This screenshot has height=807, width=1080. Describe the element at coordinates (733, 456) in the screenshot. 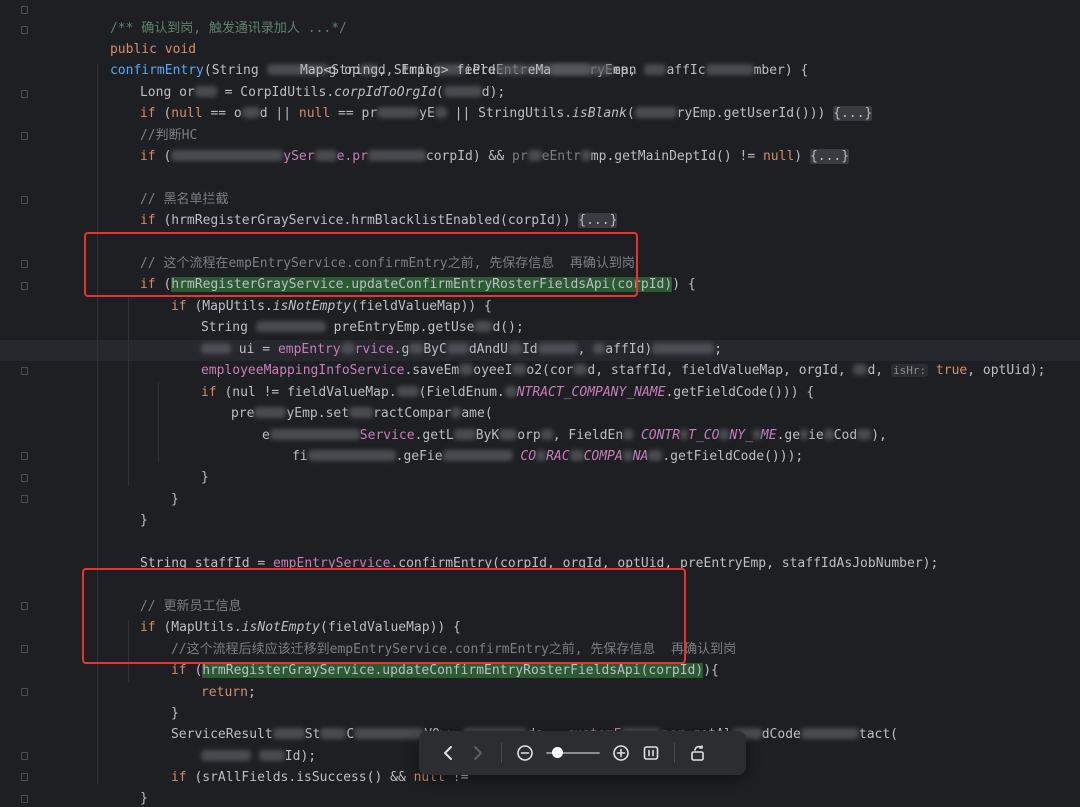

I see `code-text: .getFieldCode()));` at that location.